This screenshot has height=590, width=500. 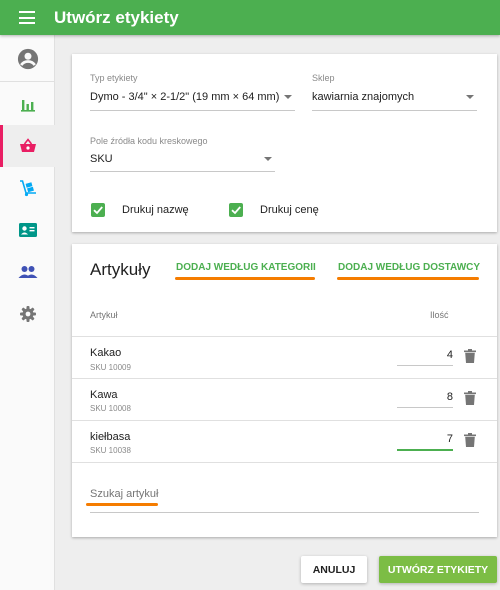 I want to click on item-name: kiełbasa, so click(x=110, y=437).